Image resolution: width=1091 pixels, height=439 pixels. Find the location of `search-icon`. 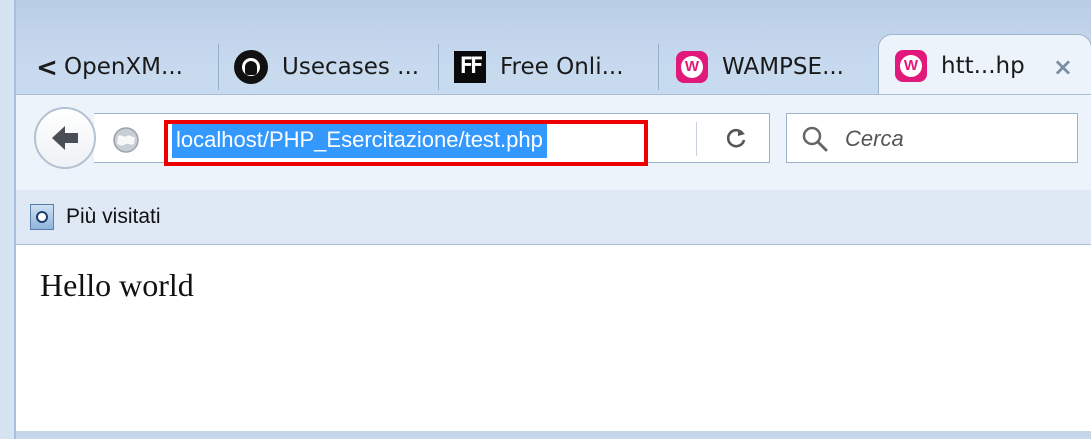

search-icon is located at coordinates (815, 139).